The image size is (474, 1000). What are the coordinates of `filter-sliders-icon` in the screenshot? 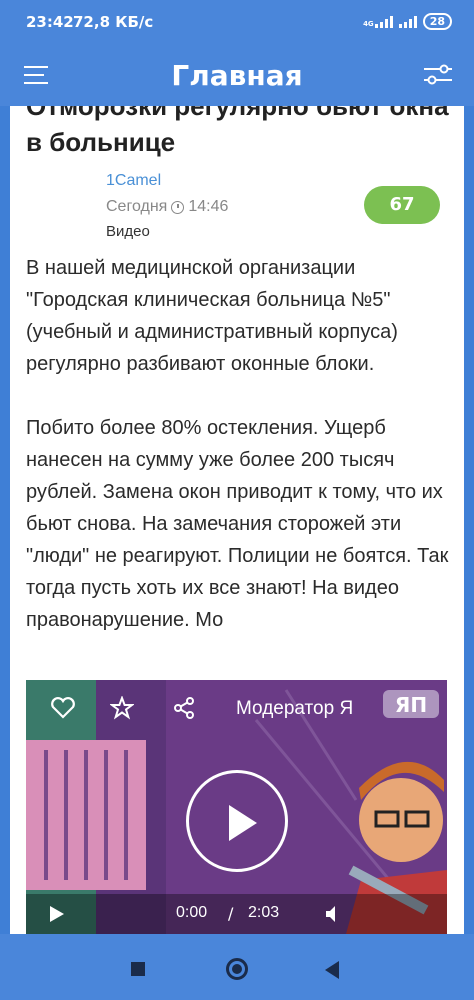 It's located at (438, 75).